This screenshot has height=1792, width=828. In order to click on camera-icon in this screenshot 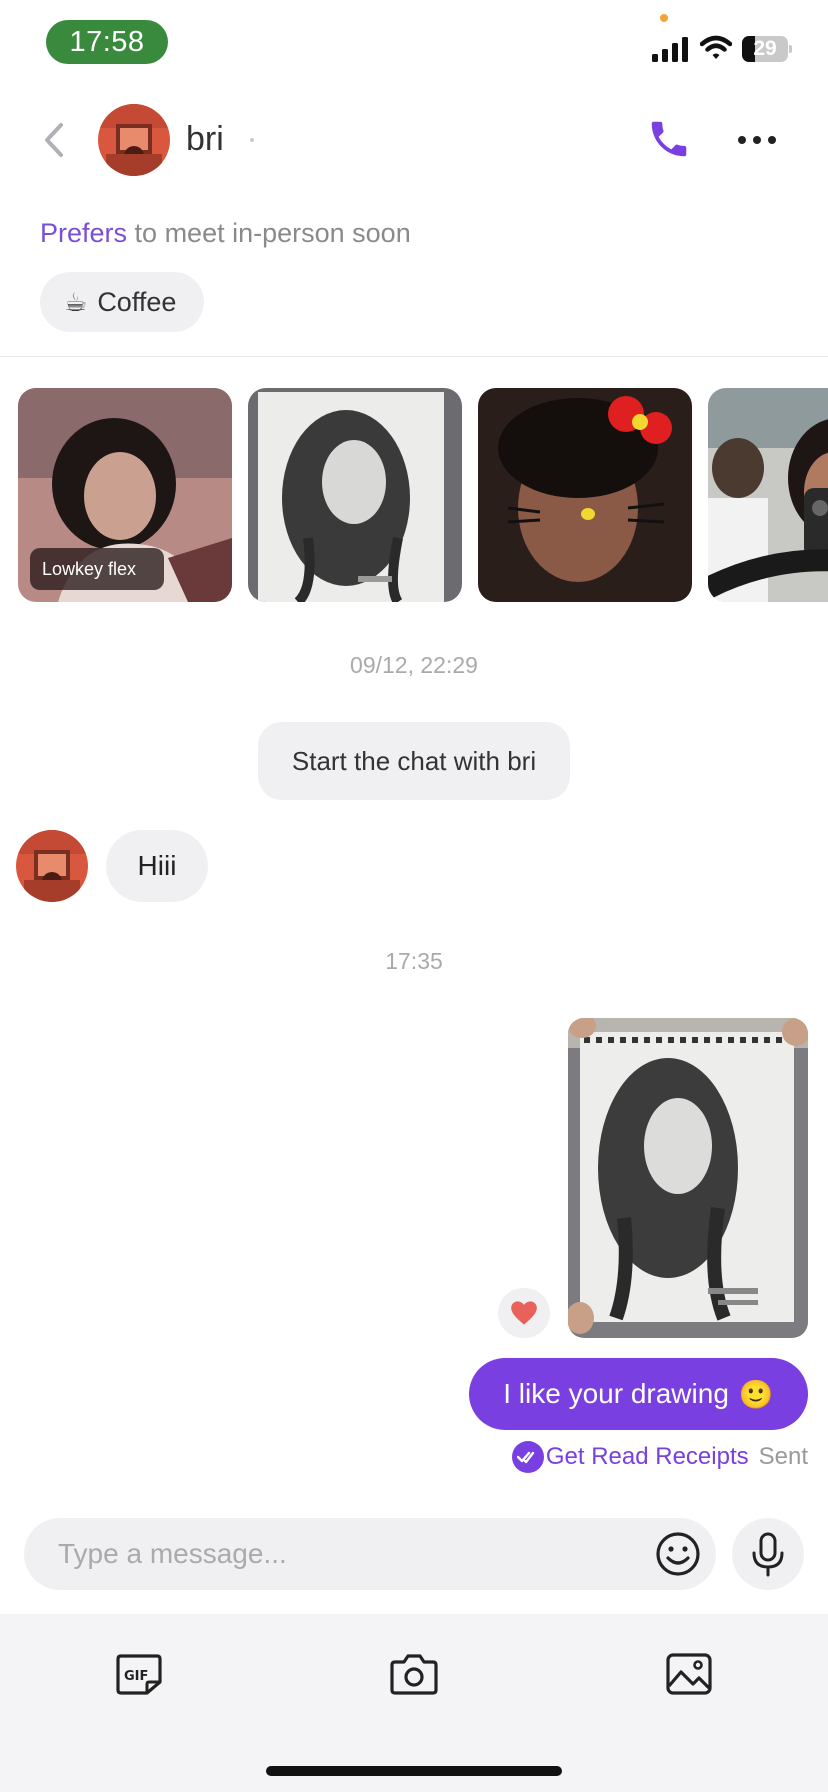, I will do `click(414, 1674)`.